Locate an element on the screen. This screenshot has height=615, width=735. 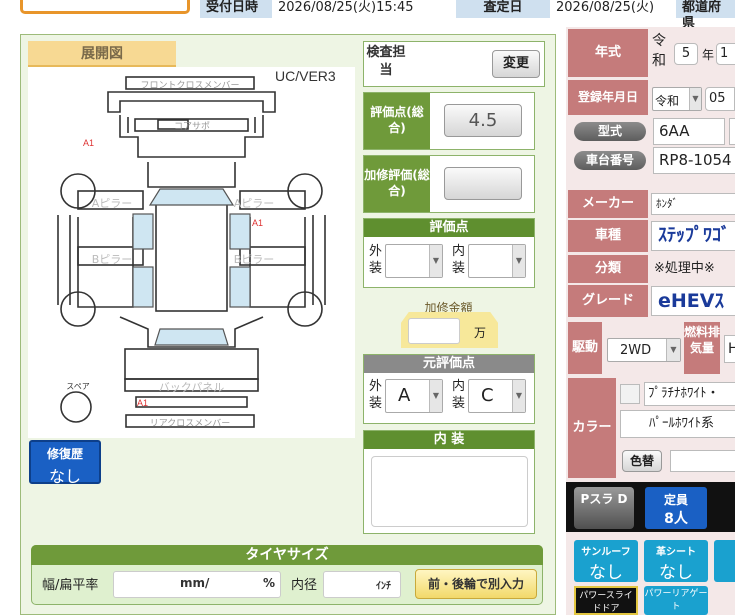
color-change-button: 色替 is located at coordinates (642, 461).